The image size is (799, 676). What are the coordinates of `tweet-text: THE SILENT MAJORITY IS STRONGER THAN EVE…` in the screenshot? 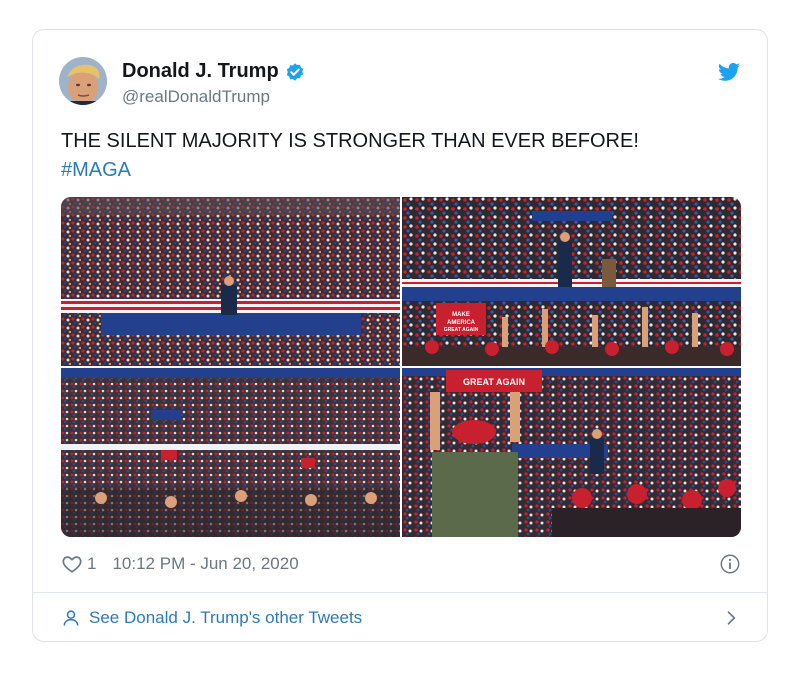 It's located at (401, 156).